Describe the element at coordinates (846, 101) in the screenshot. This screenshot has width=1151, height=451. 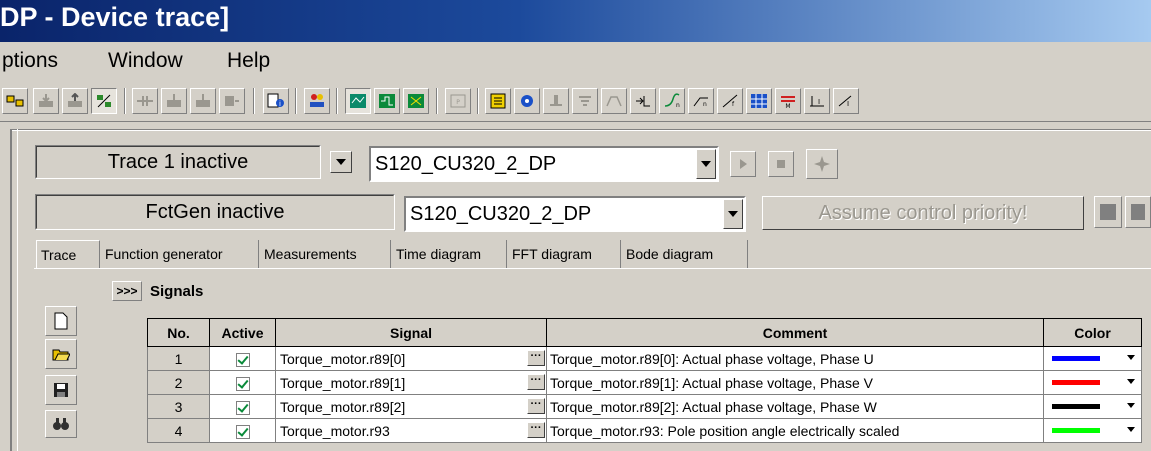
I see `limit-i2-icon: I` at that location.